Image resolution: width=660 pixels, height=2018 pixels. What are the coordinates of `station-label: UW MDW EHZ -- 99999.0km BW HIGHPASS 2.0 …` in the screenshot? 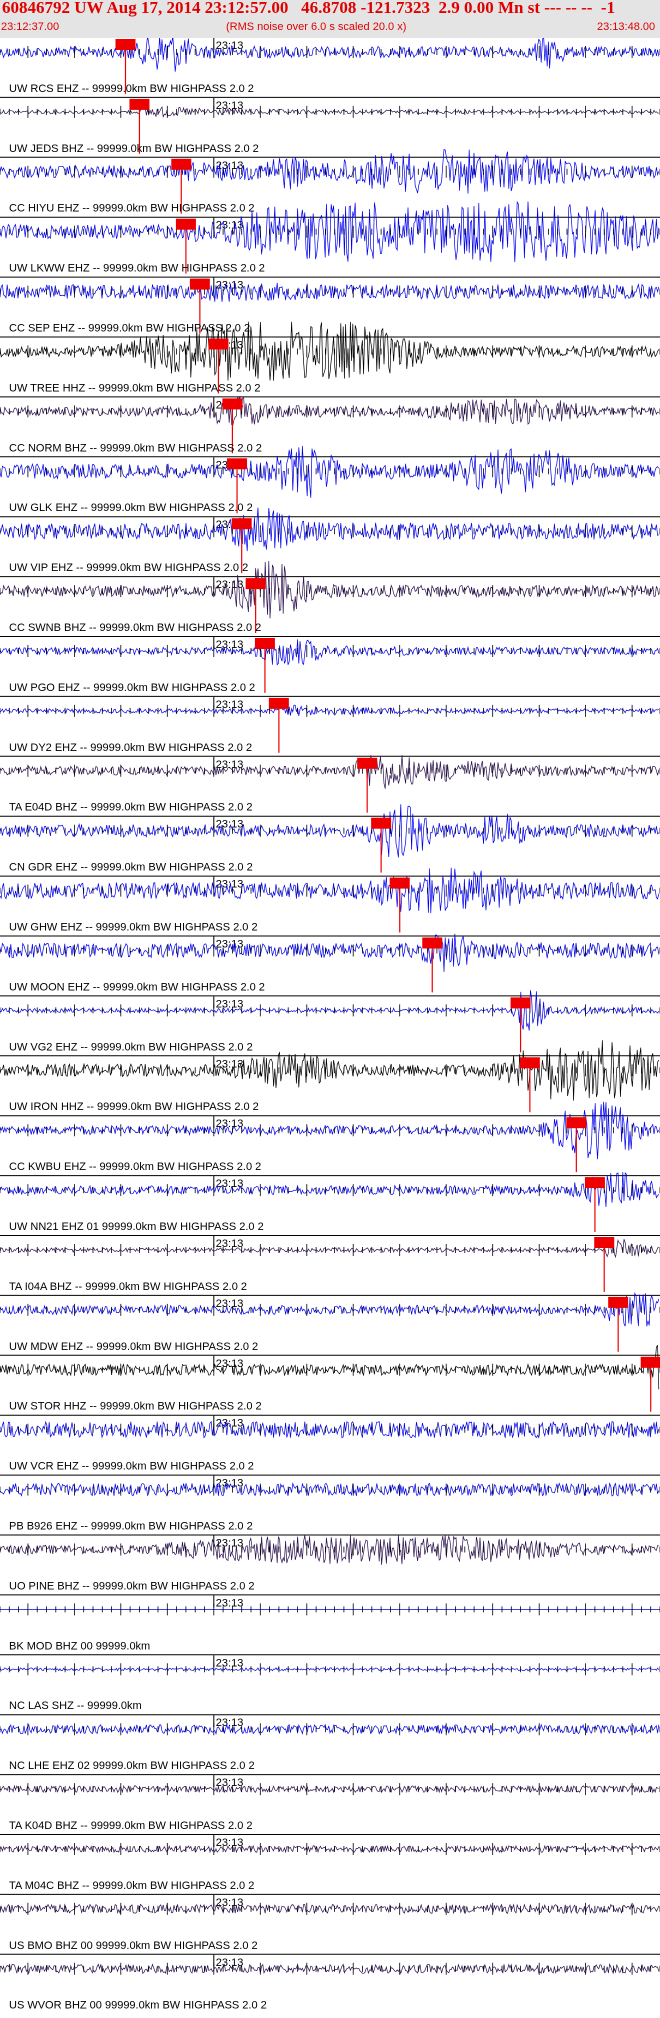 It's located at (133, 1347).